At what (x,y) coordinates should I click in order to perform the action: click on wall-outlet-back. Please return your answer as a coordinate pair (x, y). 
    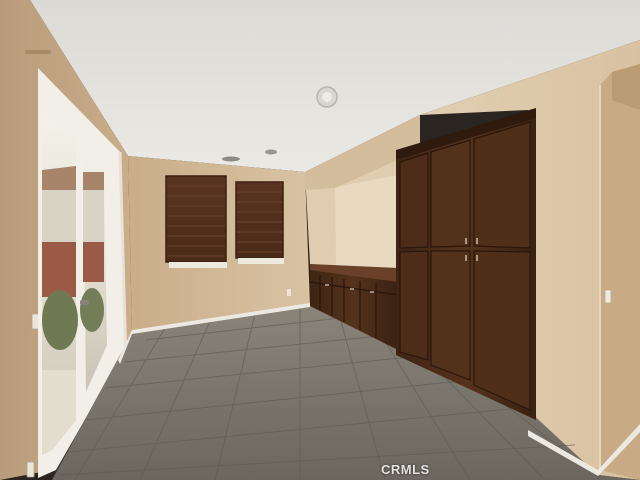
    Looking at the image, I should click on (289, 292).